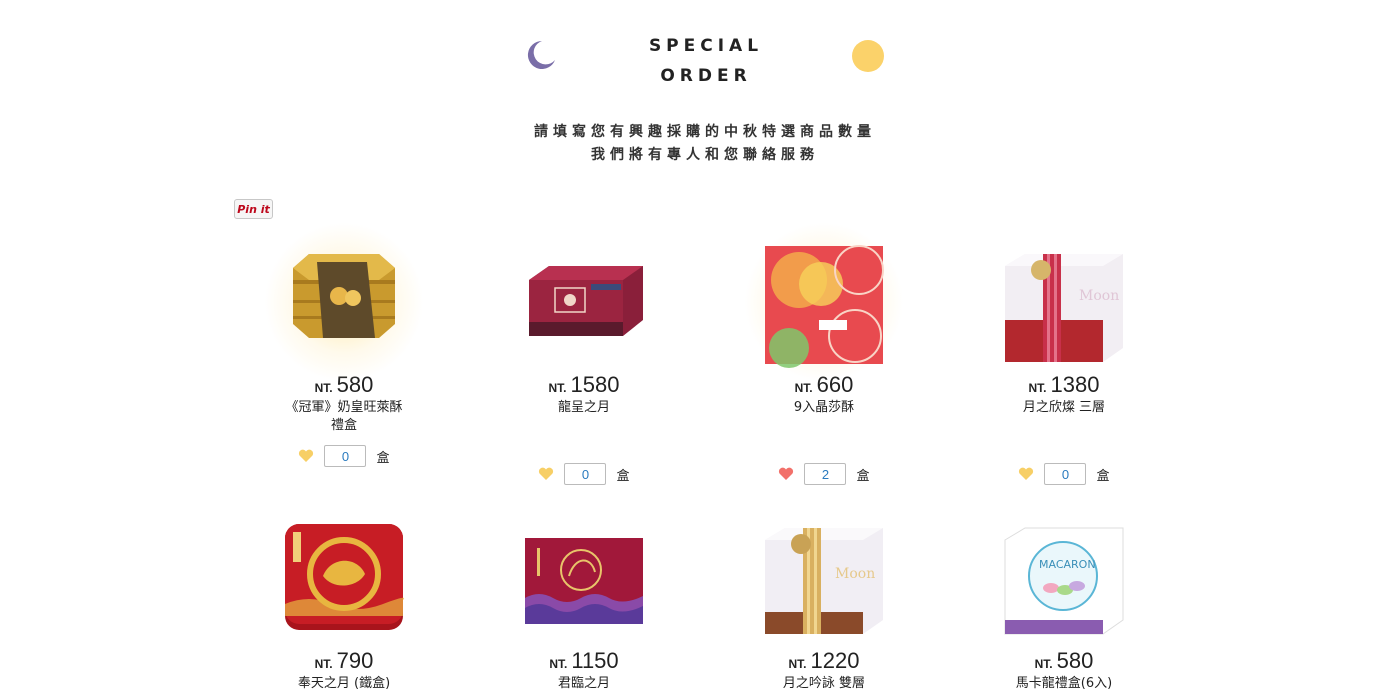 The height and width of the screenshot is (700, 1400). I want to click on product-name: 9入晶莎酥, so click(824, 407).